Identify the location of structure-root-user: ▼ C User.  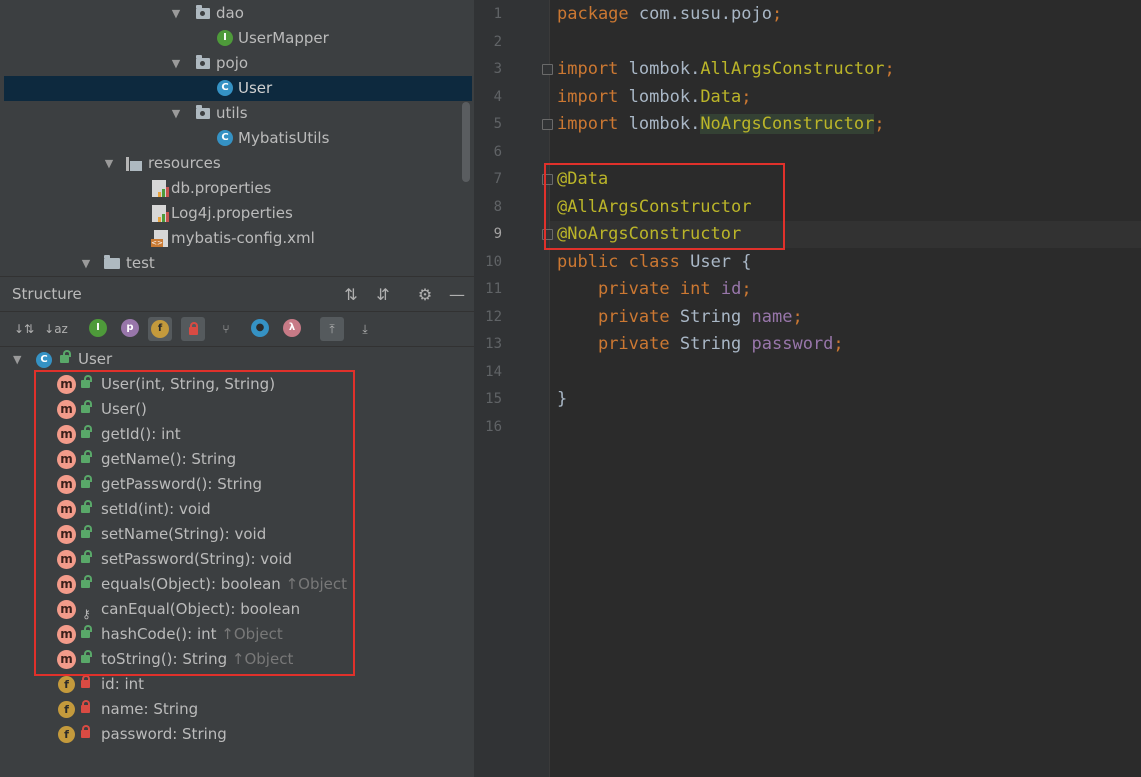
(237, 359).